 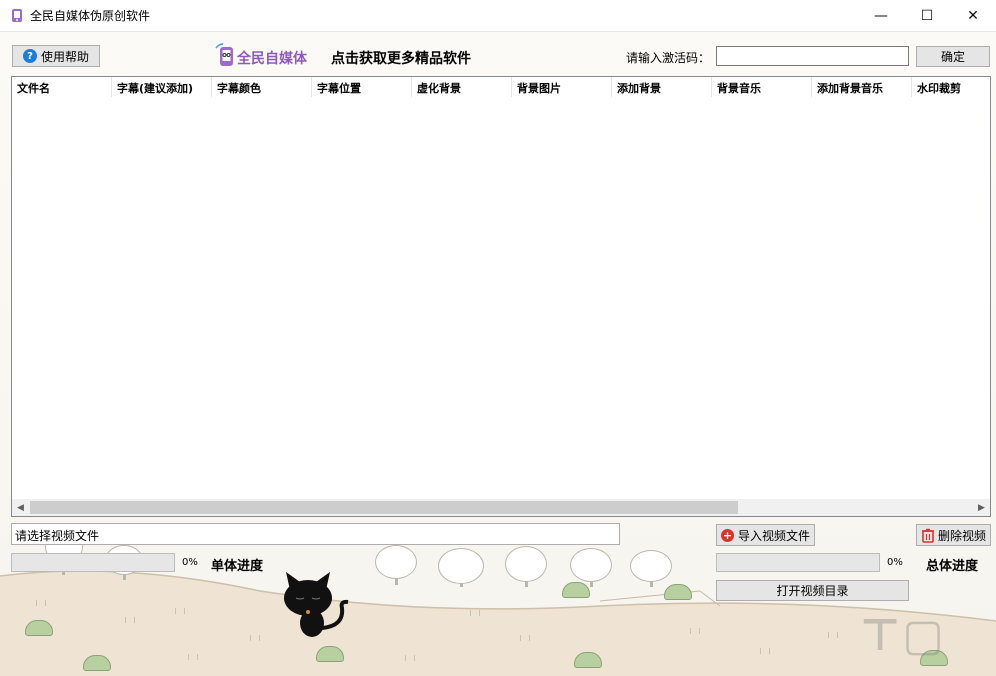 I want to click on import-video-button: + 导入视频文件, so click(x=765, y=535).